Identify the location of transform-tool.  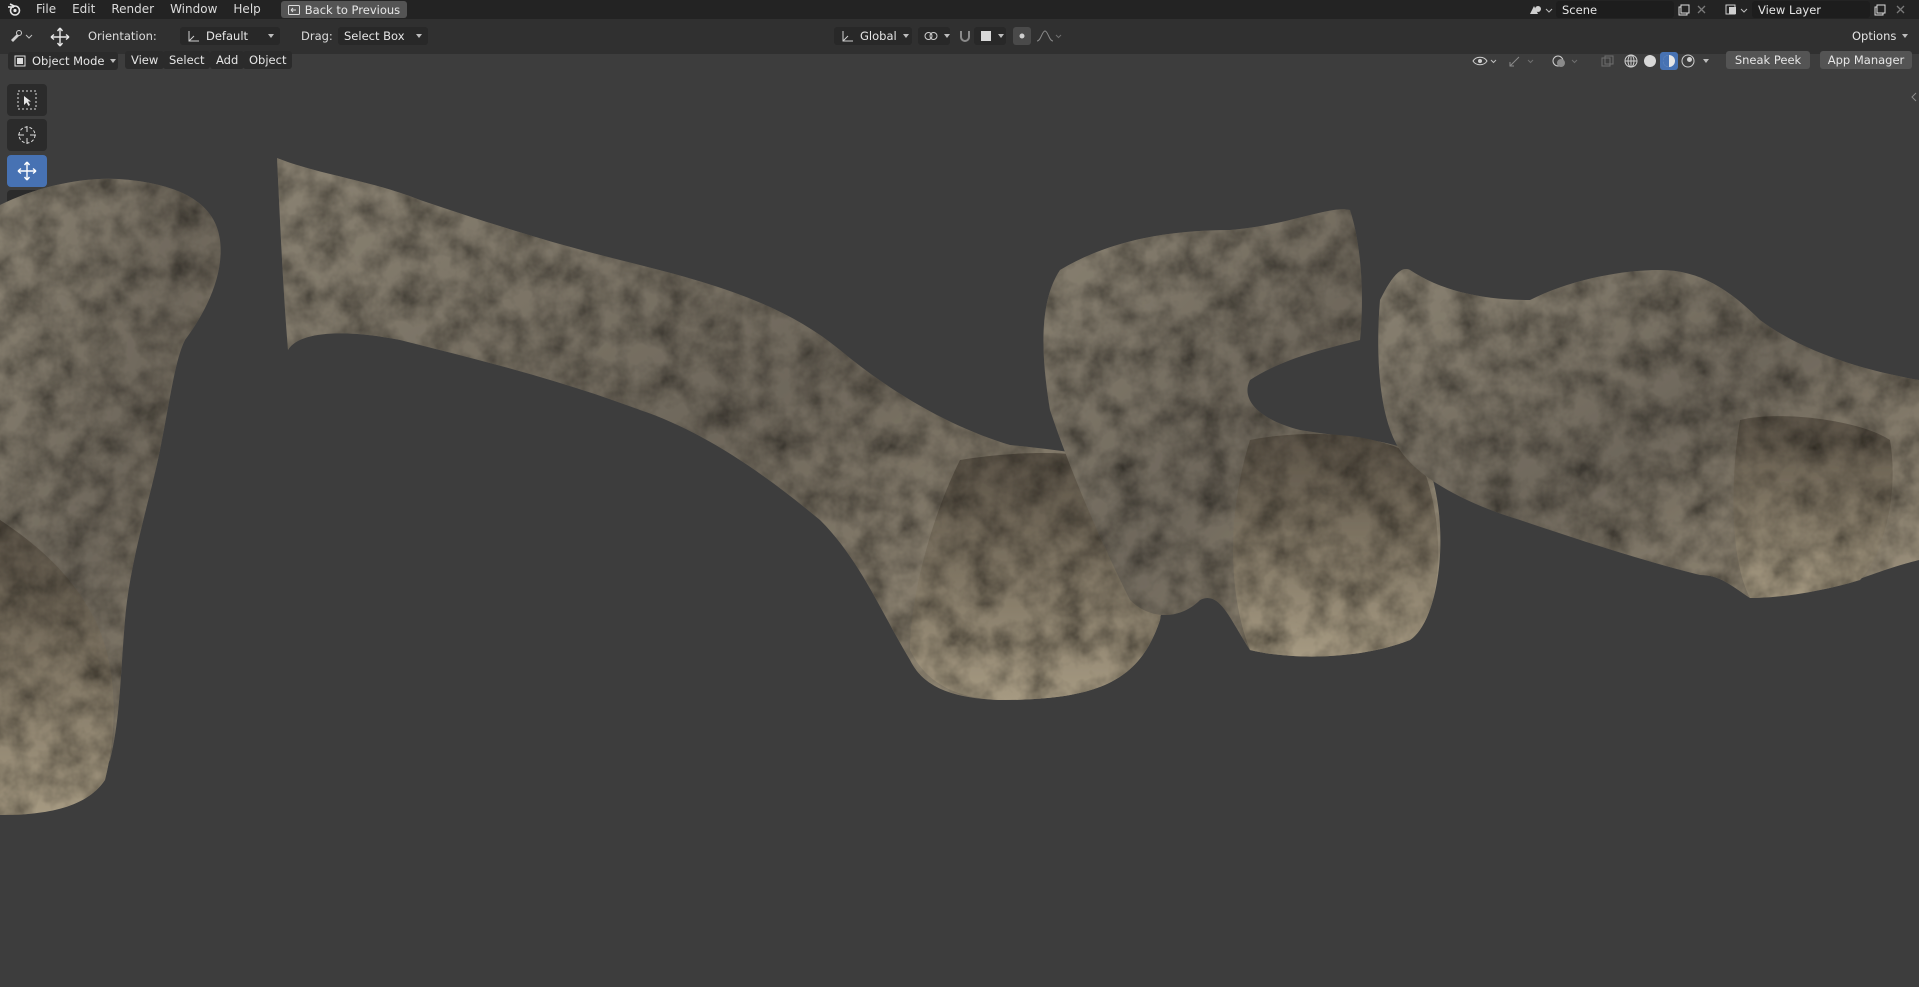
(27, 276).